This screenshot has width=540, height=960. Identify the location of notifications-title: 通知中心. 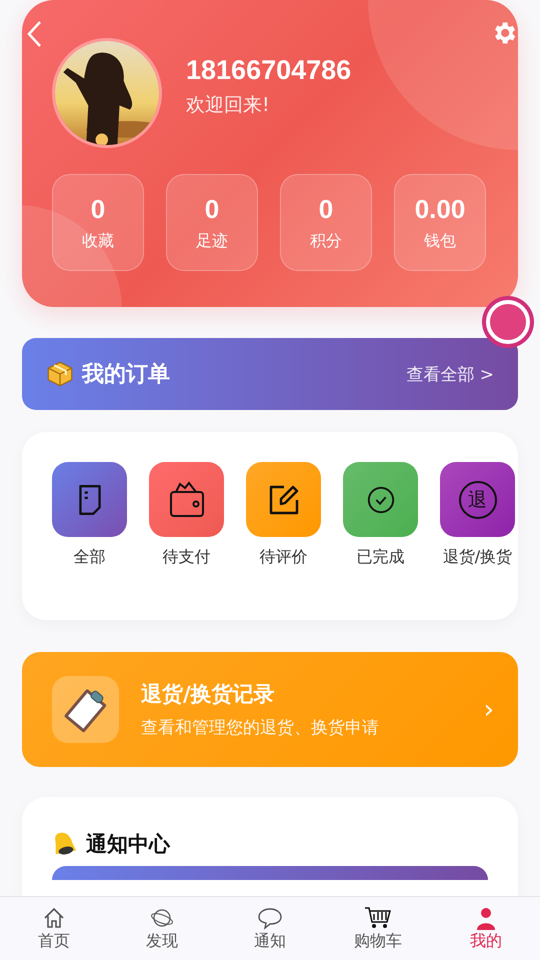
(128, 844).